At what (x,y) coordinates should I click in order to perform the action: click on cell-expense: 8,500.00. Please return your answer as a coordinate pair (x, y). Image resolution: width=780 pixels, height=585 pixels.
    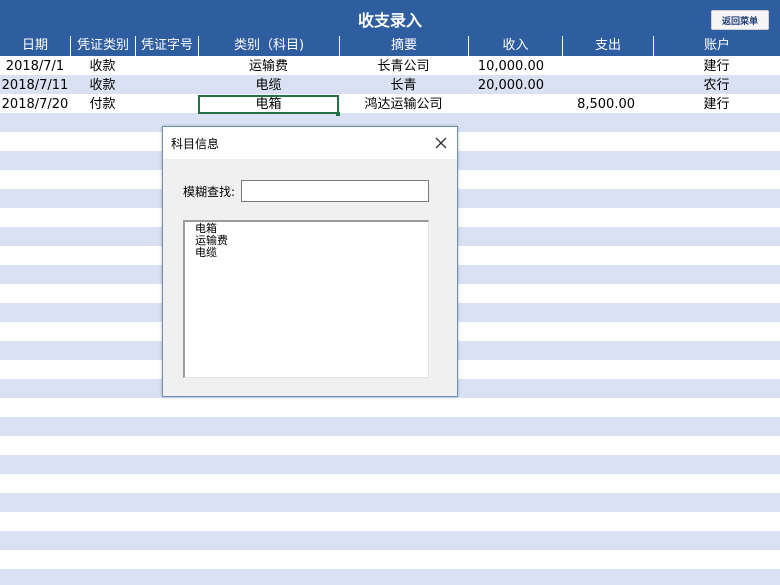
    Looking at the image, I should click on (607, 104).